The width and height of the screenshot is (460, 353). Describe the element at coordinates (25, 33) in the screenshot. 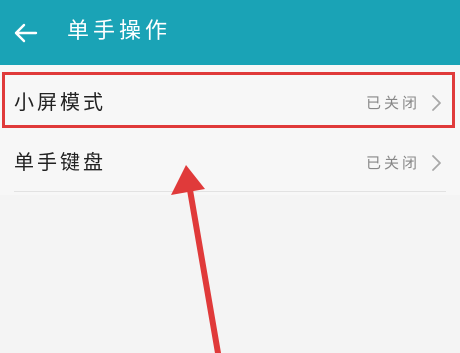

I see `back-arrow-icon` at that location.